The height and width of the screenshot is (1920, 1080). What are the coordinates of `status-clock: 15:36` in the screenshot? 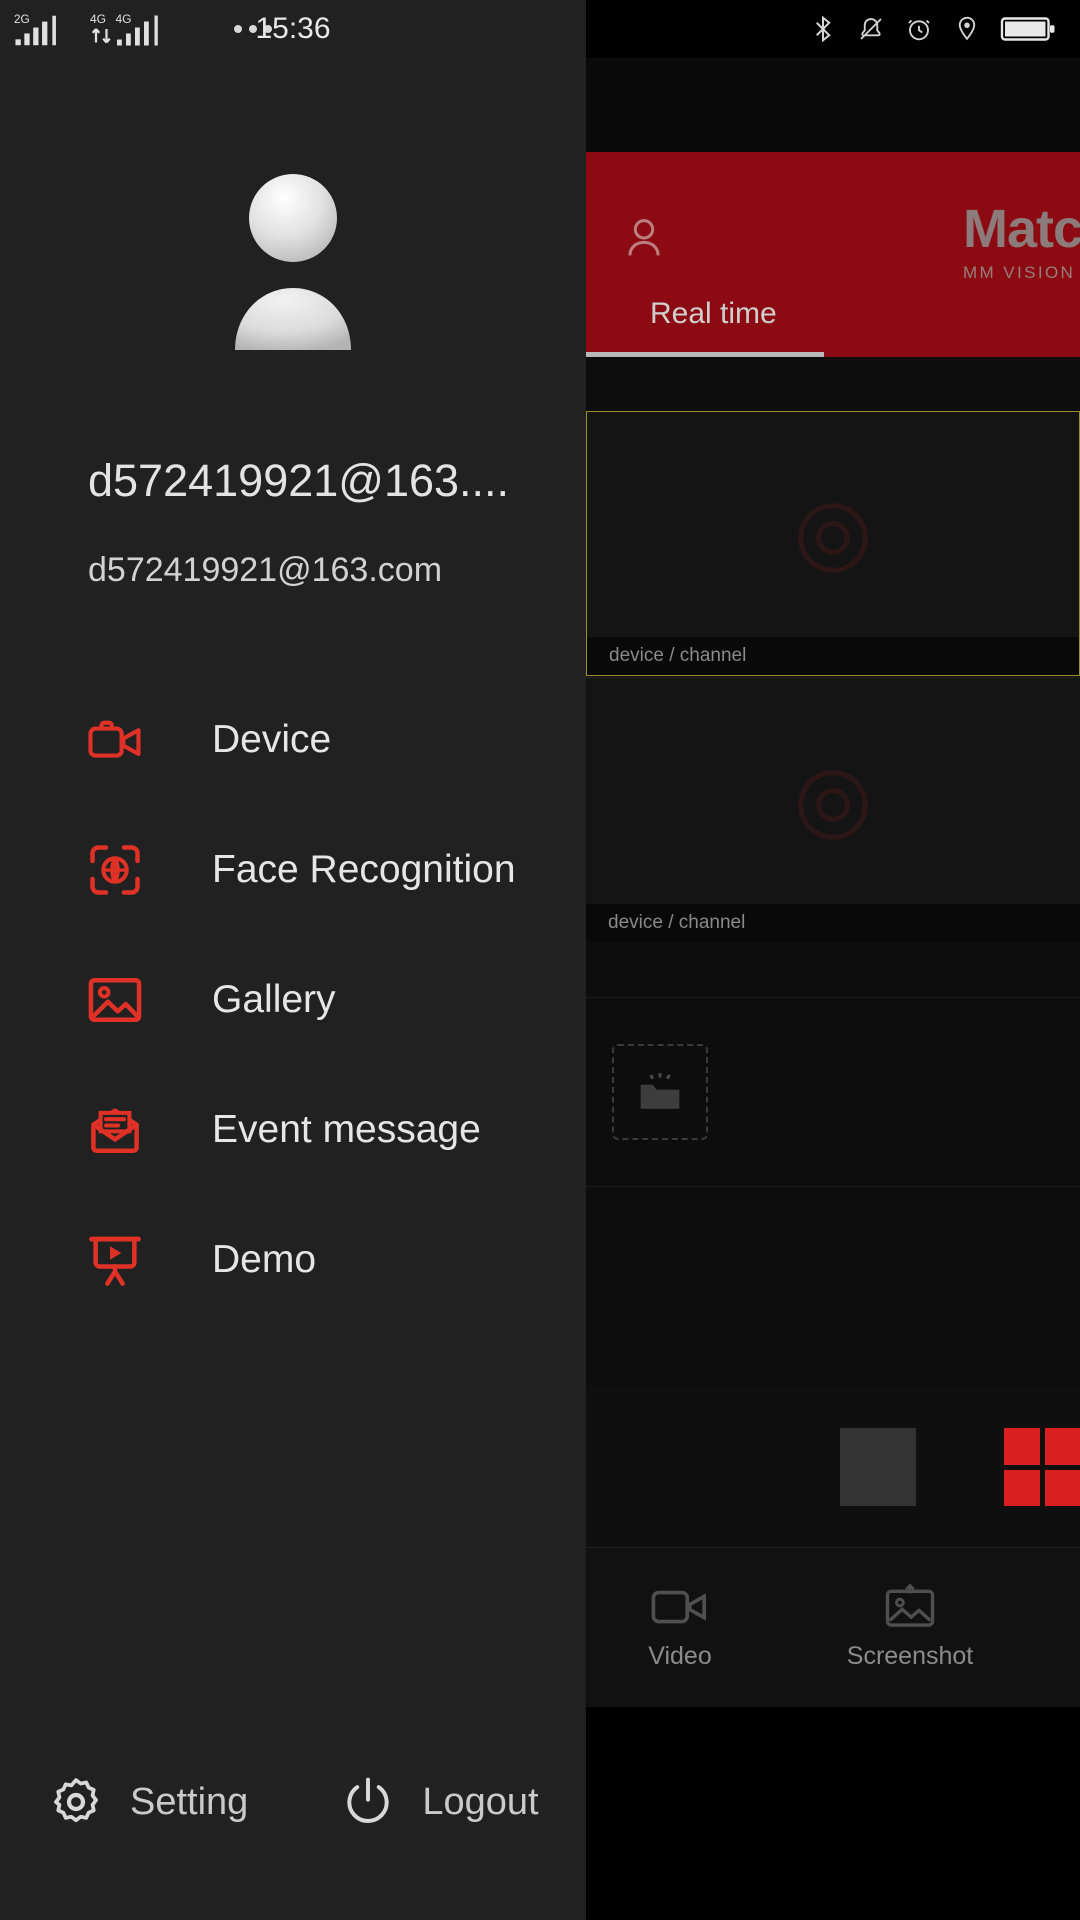 It's located at (293, 28).